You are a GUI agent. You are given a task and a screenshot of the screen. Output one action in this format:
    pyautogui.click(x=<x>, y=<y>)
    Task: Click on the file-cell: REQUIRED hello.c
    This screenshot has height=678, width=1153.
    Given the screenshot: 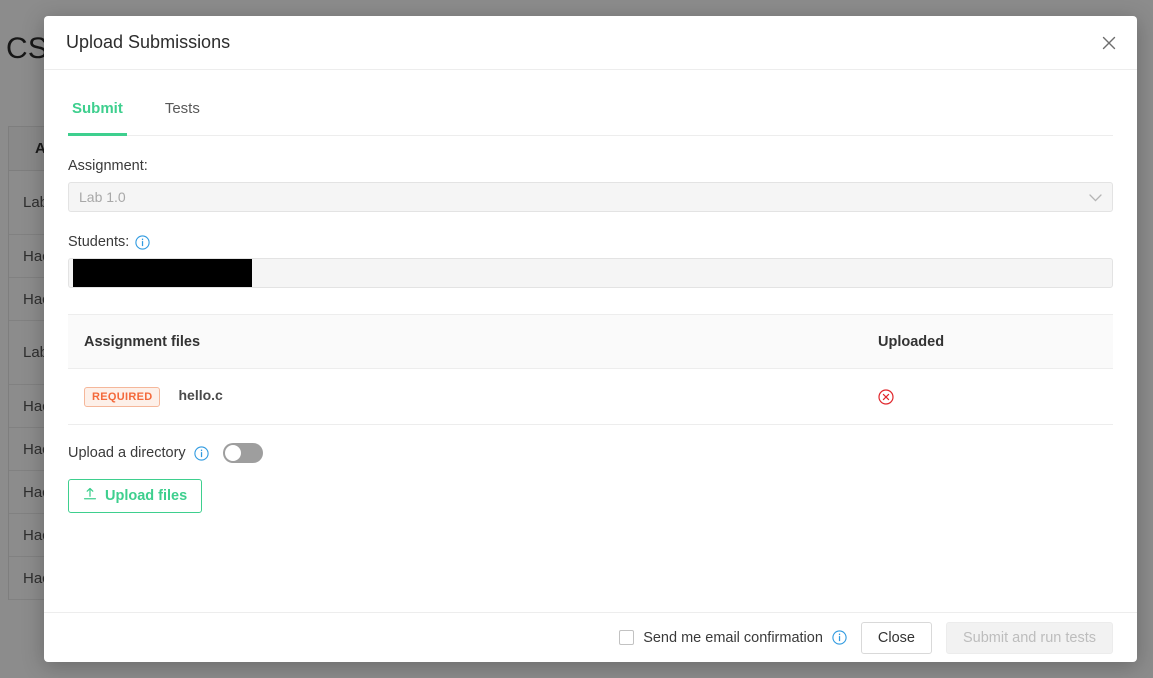 What is the action you would take?
    pyautogui.click(x=473, y=396)
    